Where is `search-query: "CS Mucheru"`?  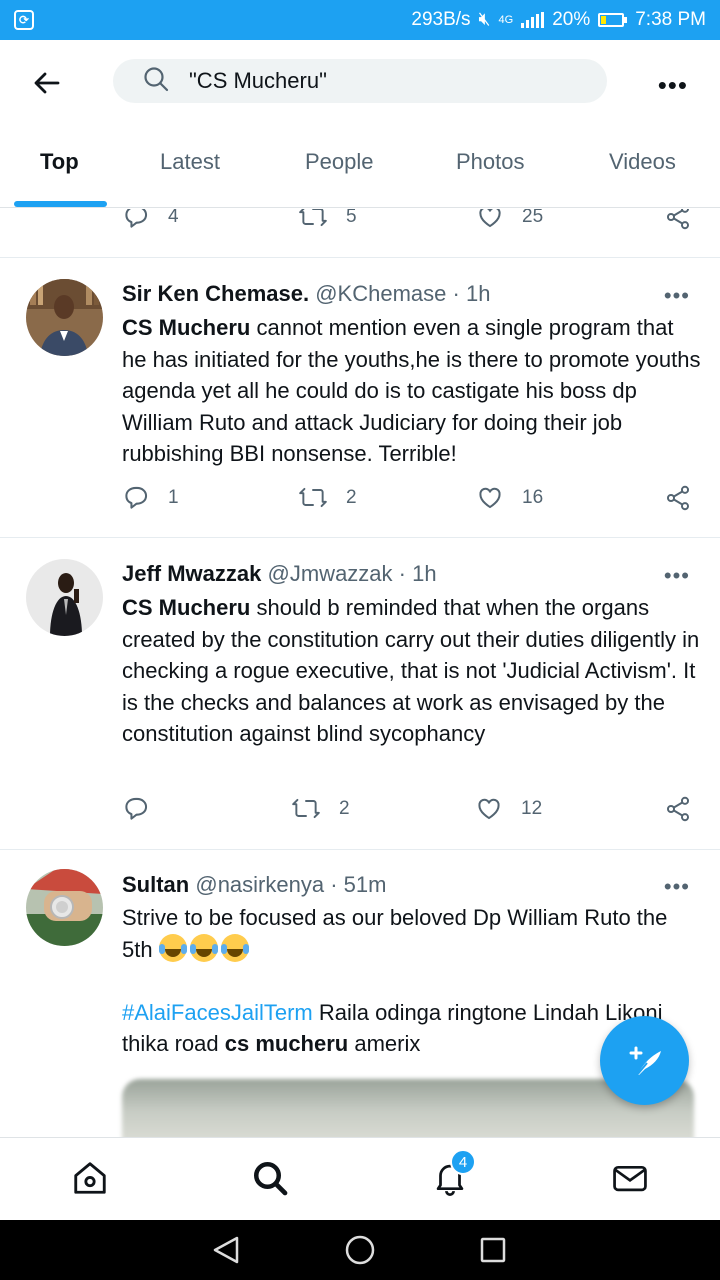
search-query: "CS Mucheru" is located at coordinates (258, 80).